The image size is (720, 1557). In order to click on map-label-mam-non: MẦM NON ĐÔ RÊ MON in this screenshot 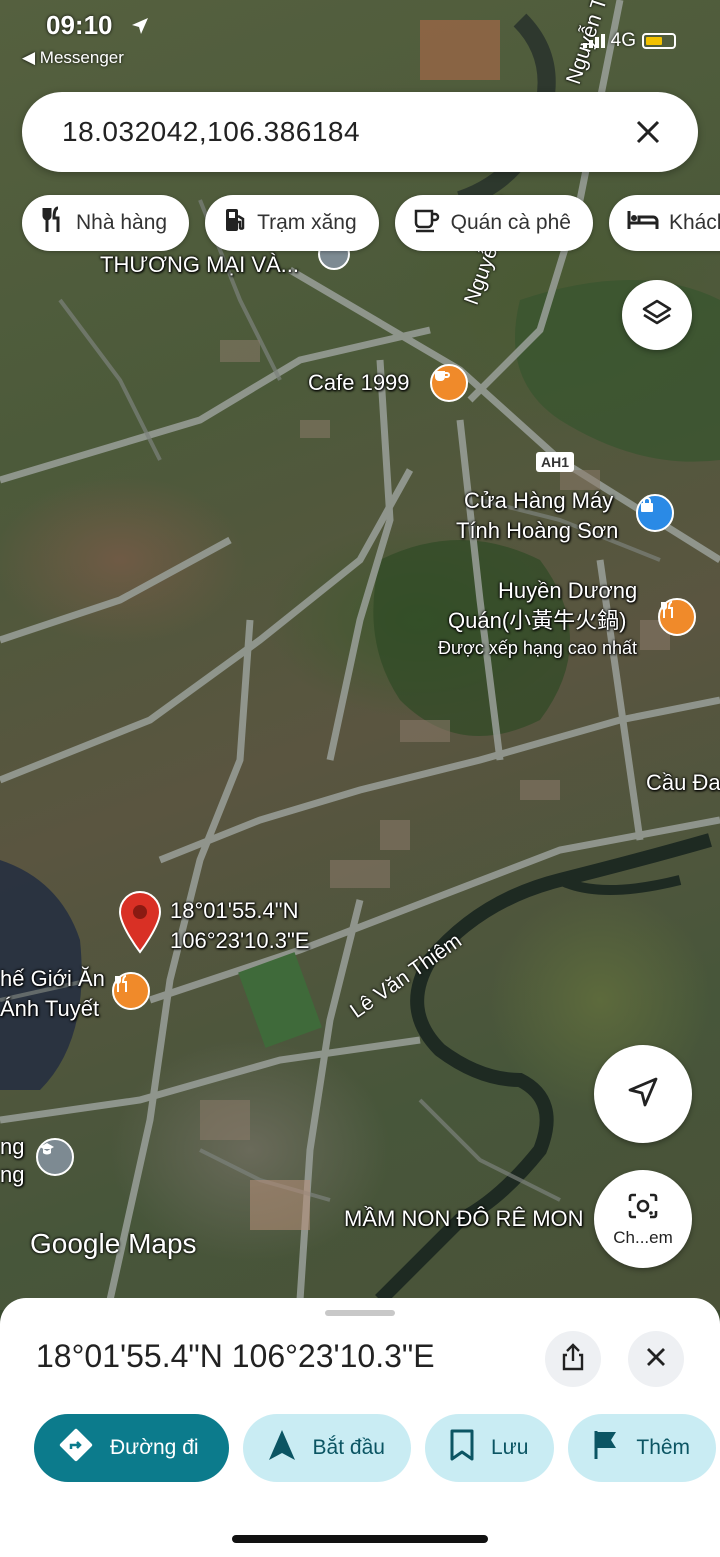, I will do `click(464, 1219)`.